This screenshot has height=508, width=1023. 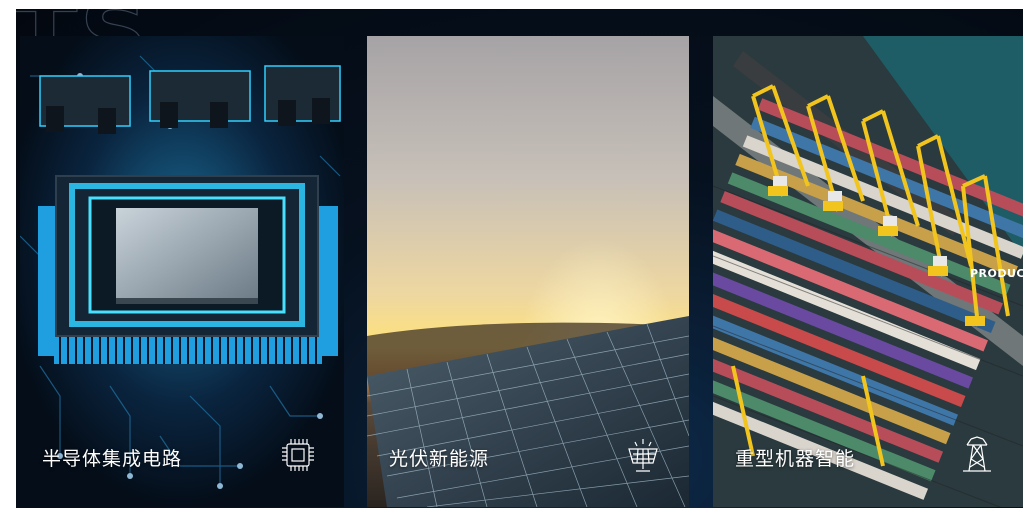 What do you see at coordinates (996, 273) in the screenshot?
I see `side-product-text: PRODUC` at bounding box center [996, 273].